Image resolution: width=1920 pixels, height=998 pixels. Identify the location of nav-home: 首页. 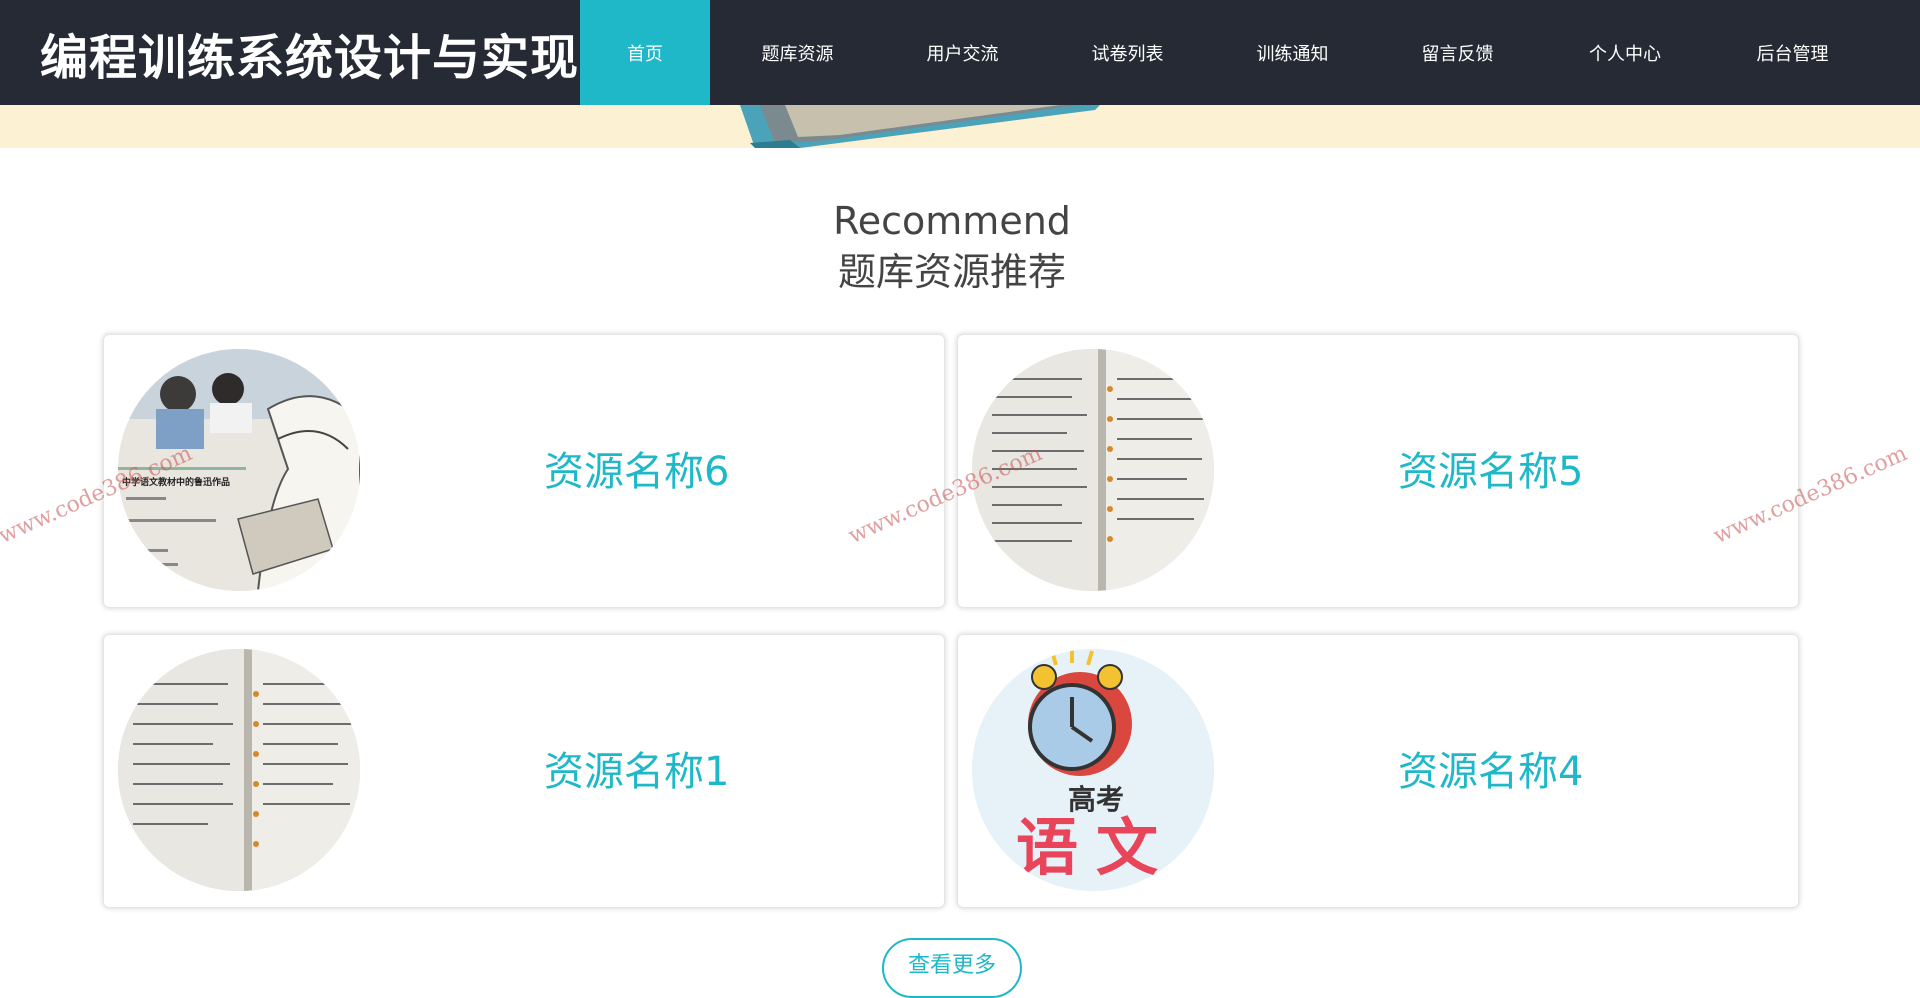
(645, 52).